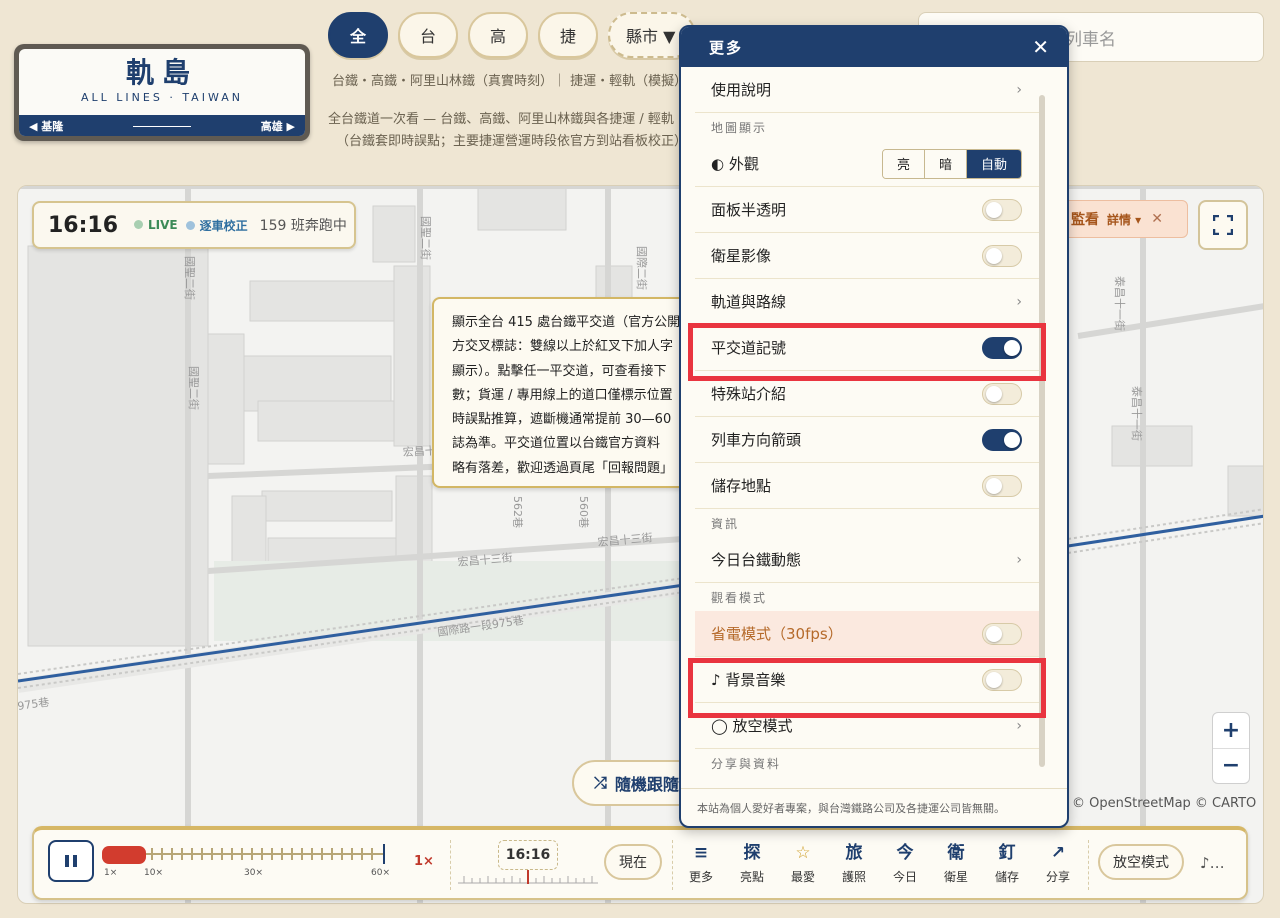  What do you see at coordinates (1002, 439) in the screenshot?
I see `arrows-toggle` at bounding box center [1002, 439].